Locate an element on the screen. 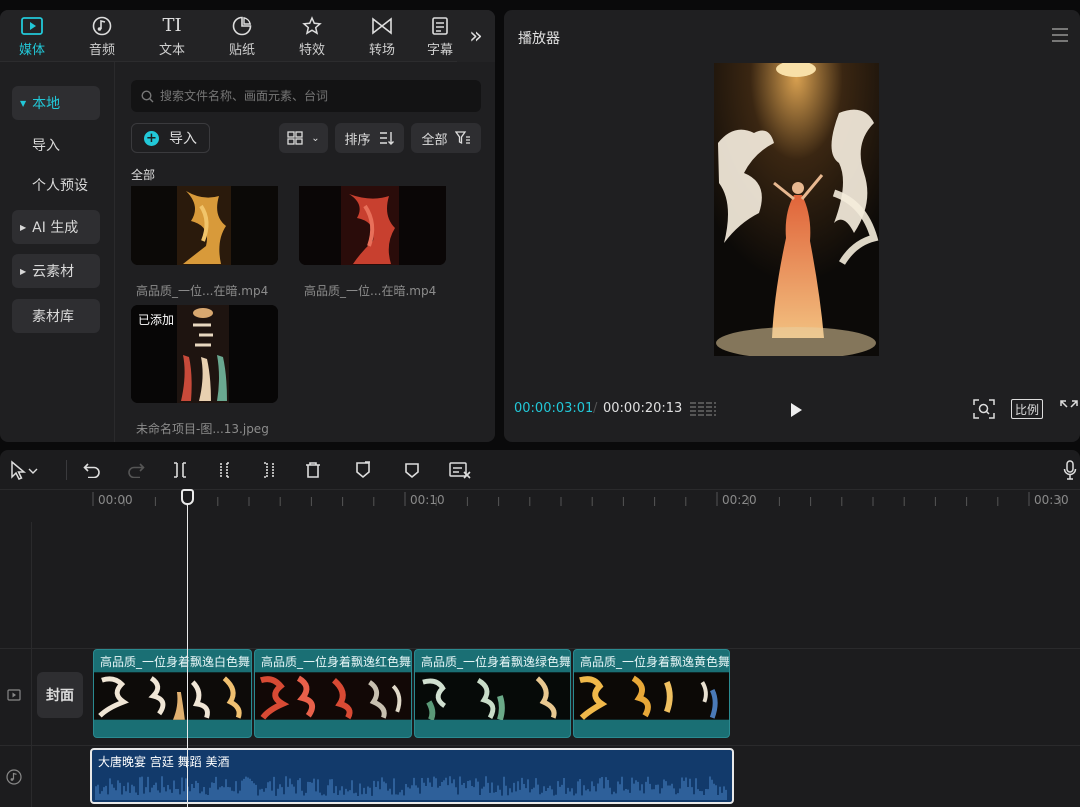  track-divider is located at coordinates (540, 745).